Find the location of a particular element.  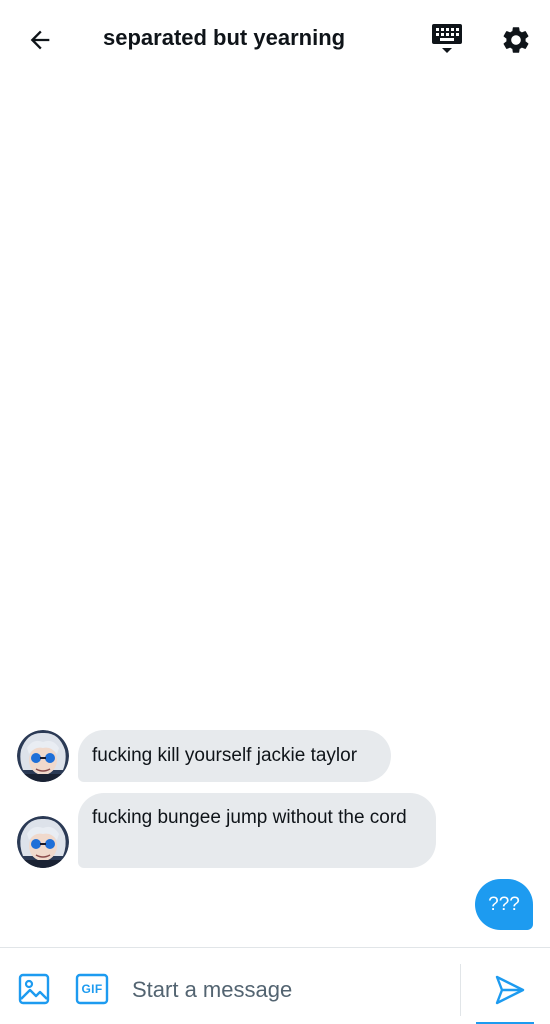

send-button is located at coordinates (510, 990).